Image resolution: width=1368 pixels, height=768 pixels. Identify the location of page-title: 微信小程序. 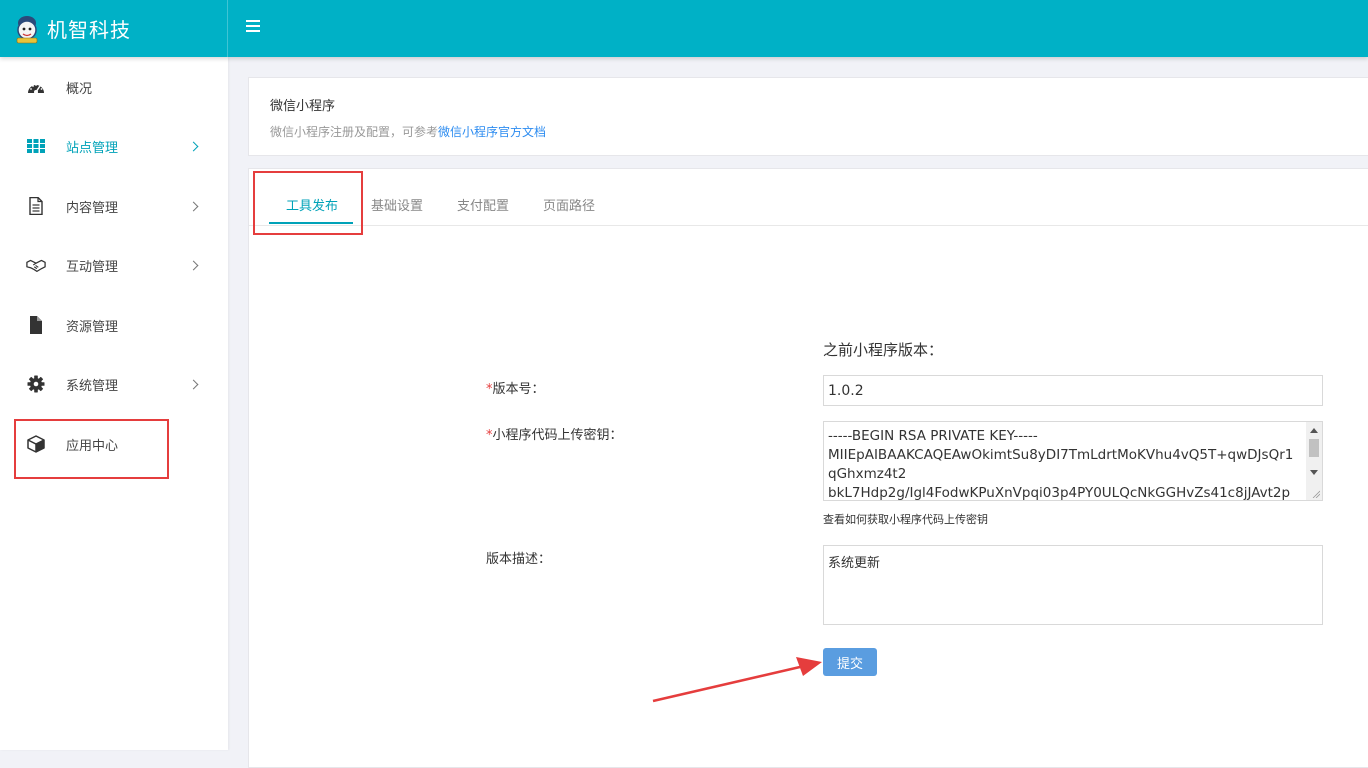
(303, 106).